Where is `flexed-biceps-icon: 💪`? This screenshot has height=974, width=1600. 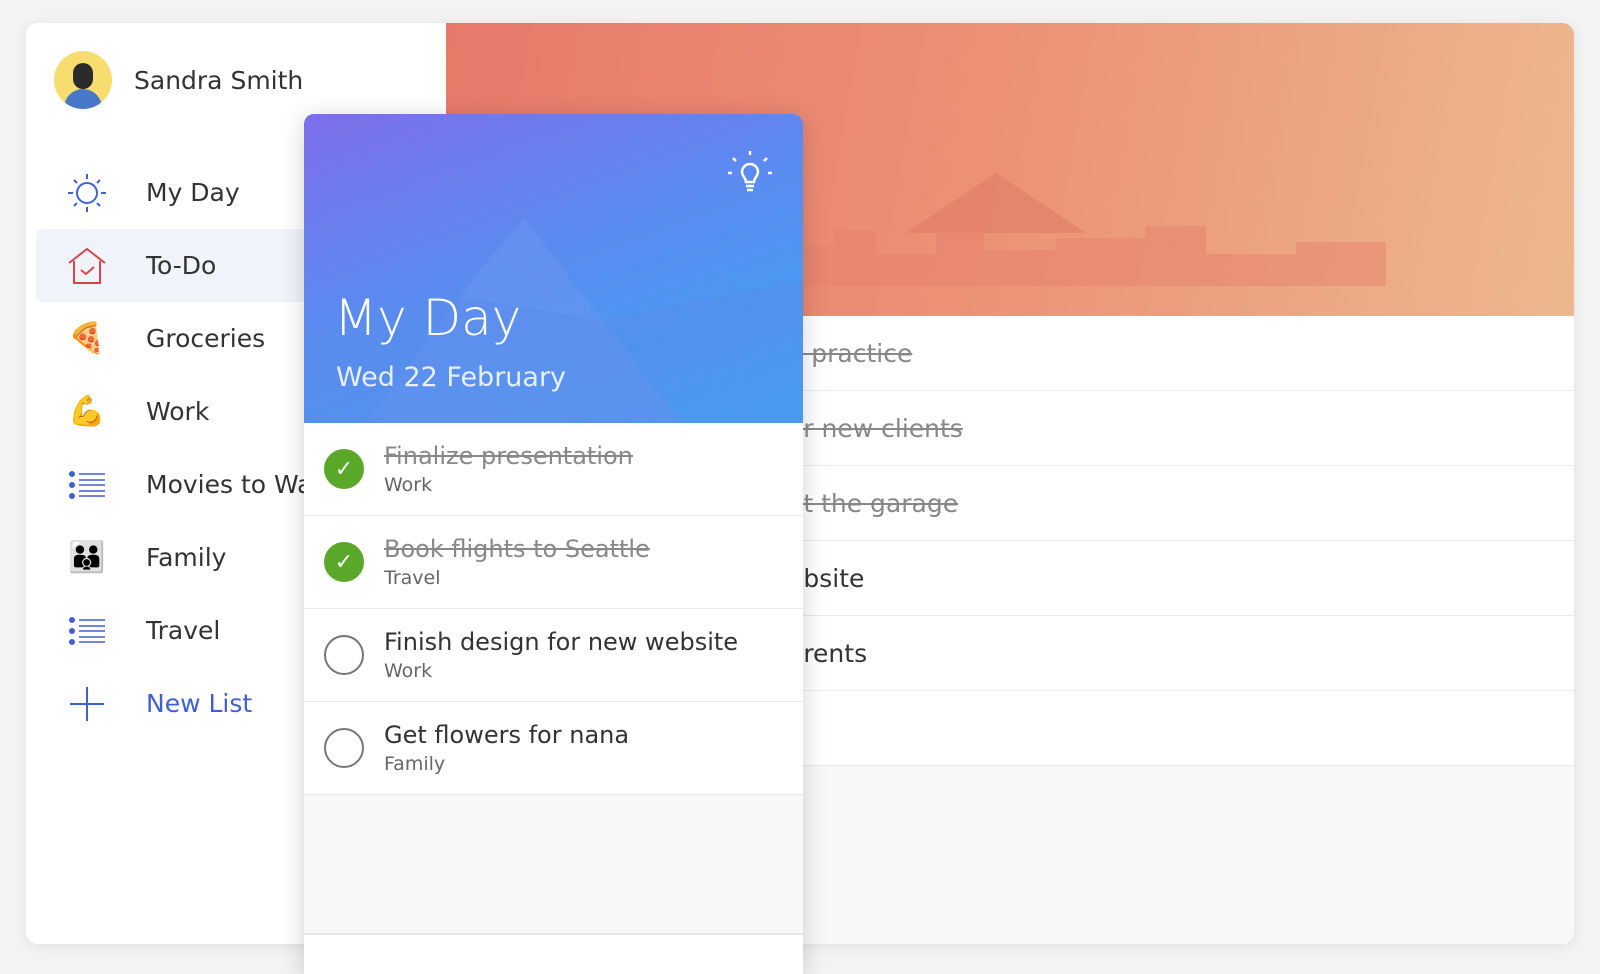
flexed-biceps-icon: 💪 is located at coordinates (87, 411).